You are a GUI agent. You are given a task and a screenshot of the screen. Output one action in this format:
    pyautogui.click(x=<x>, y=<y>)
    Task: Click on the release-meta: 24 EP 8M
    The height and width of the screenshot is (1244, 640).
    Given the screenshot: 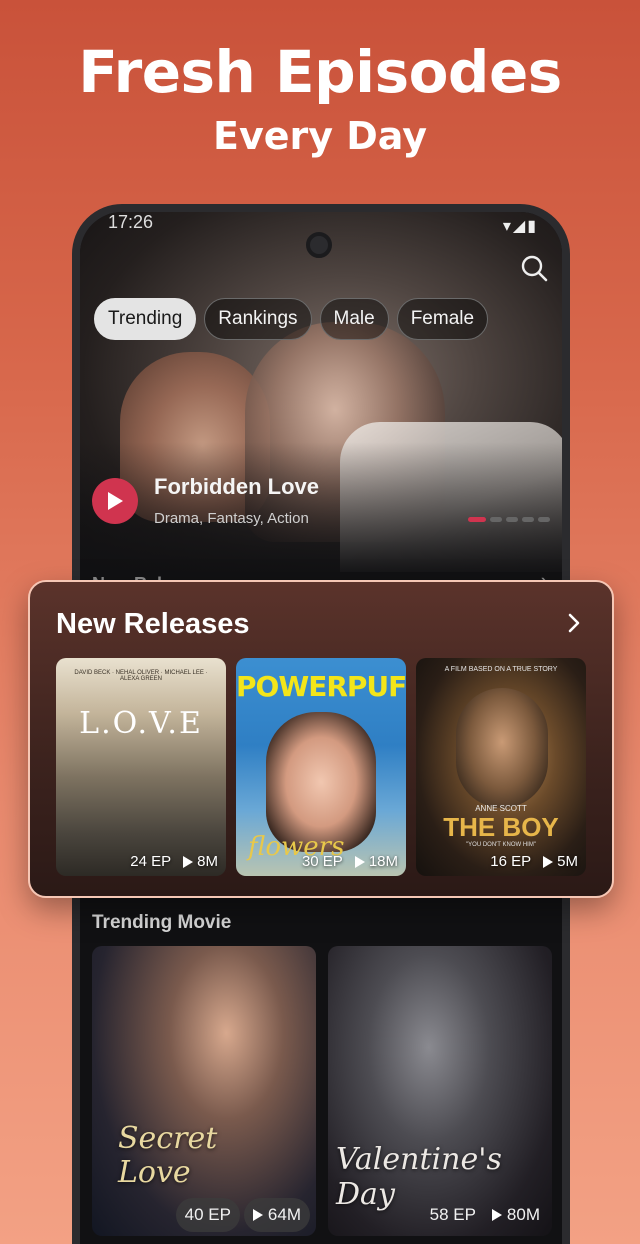 What is the action you would take?
    pyautogui.click(x=174, y=861)
    